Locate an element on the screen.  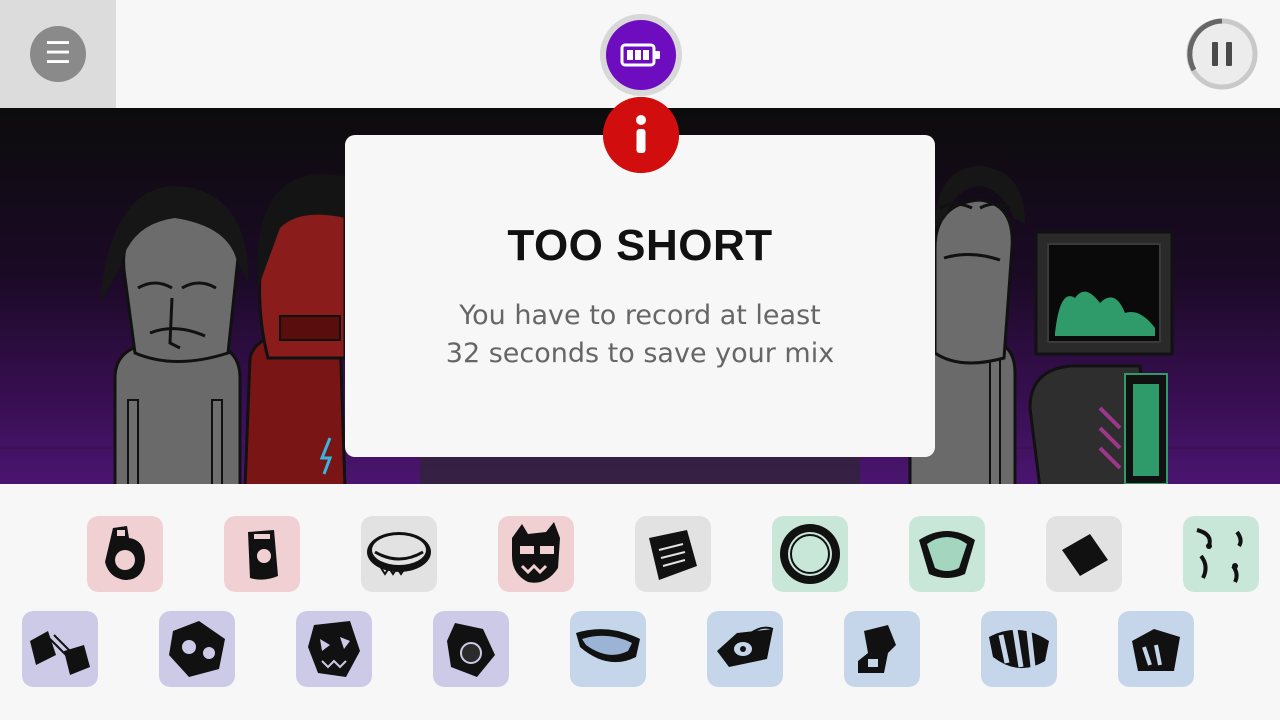
pause-button is located at coordinates (1222, 54).